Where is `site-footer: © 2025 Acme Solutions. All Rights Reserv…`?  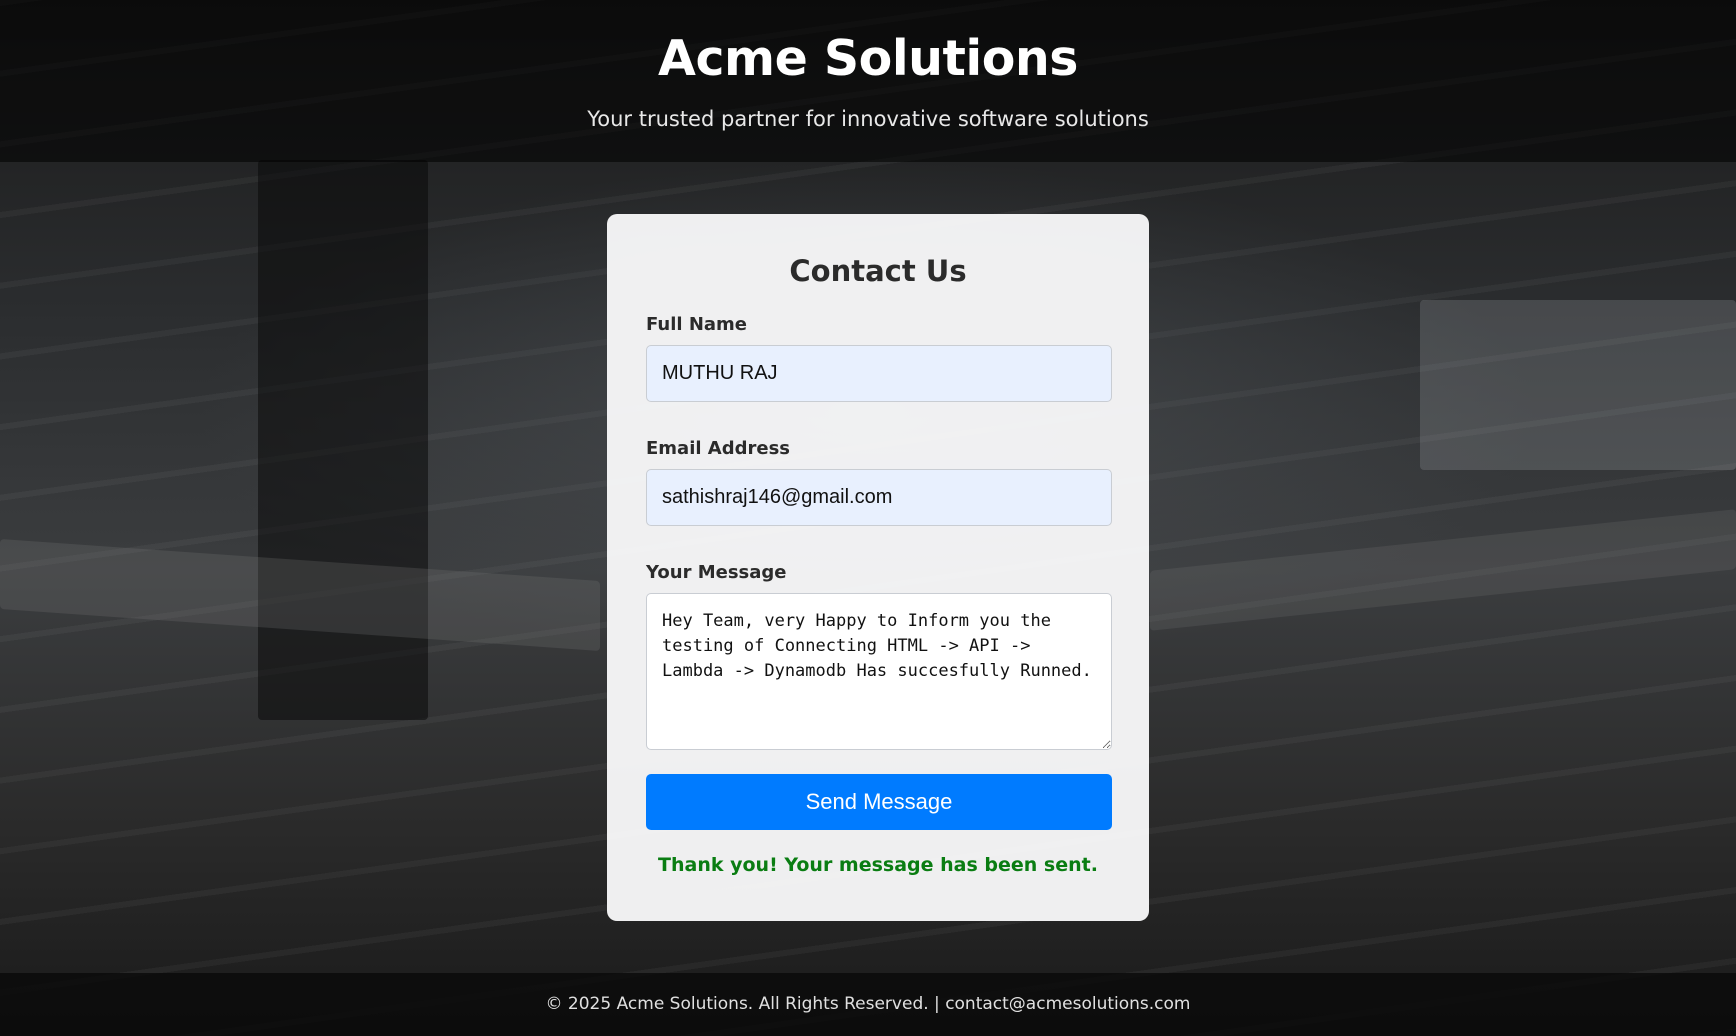 site-footer: © 2025 Acme Solutions. All Rights Reserv… is located at coordinates (868, 1004).